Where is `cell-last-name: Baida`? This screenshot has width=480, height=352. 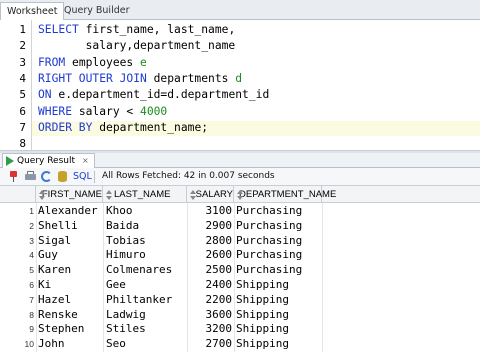
cell-last-name: Baida is located at coordinates (146, 226).